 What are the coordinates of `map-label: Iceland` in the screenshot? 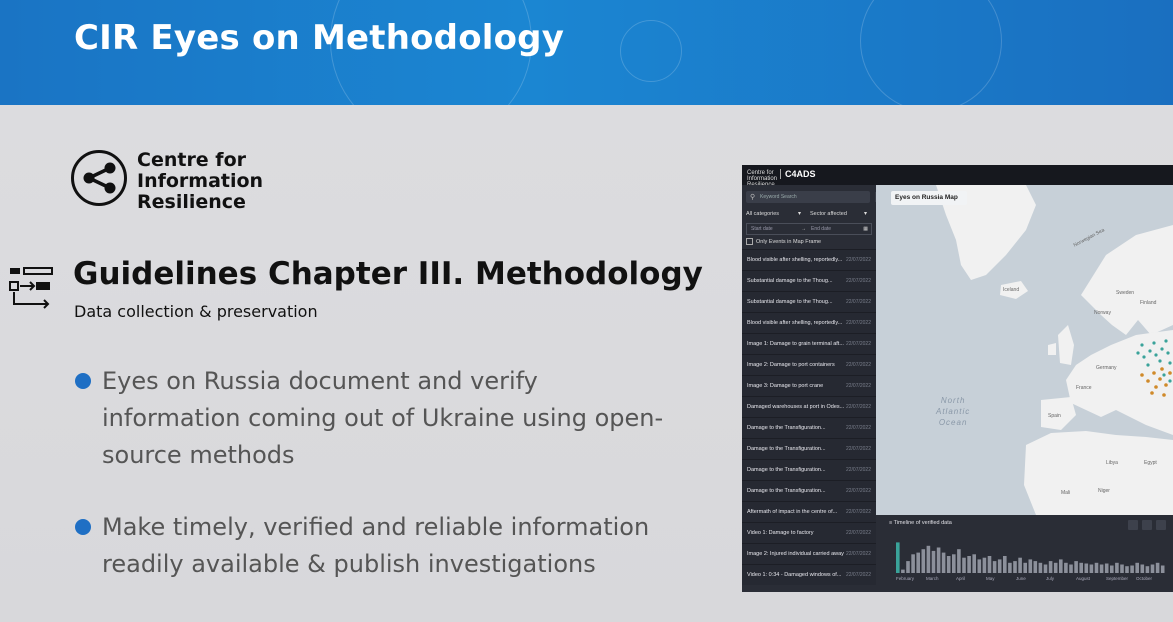 It's located at (1011, 290).